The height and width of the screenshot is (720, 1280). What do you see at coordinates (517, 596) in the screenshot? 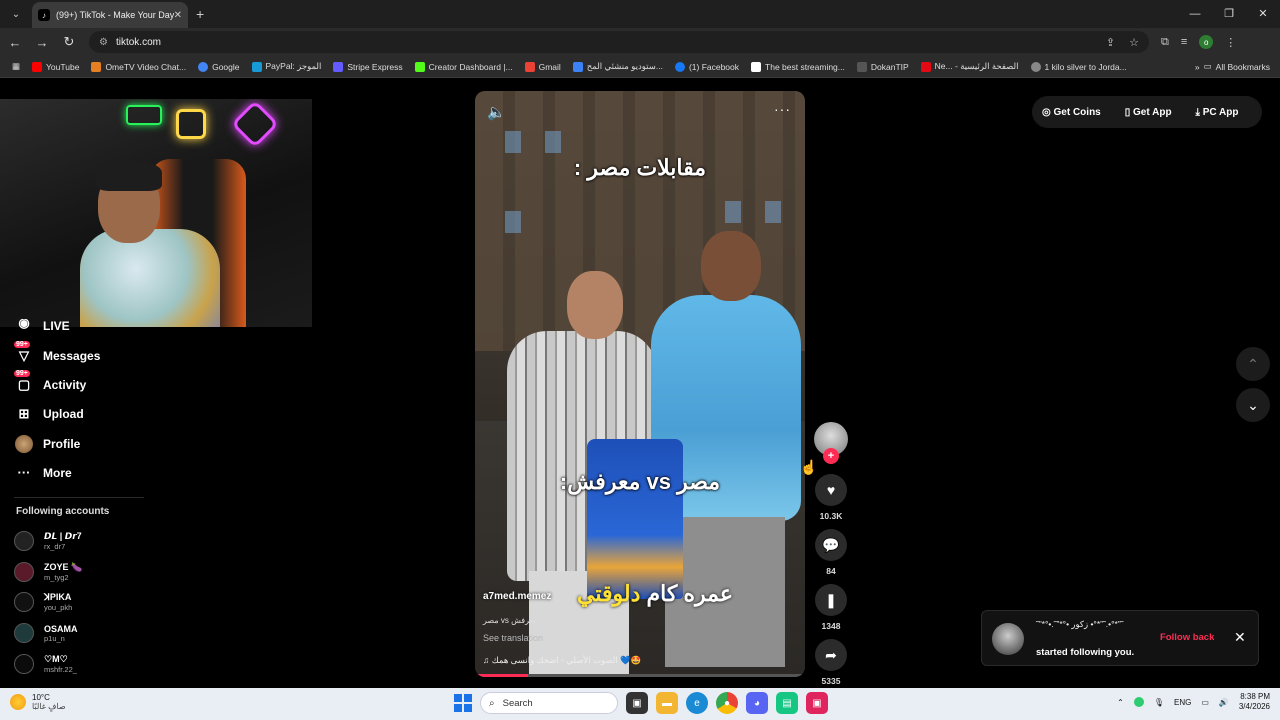
I see `video-author: a7med.memez` at bounding box center [517, 596].